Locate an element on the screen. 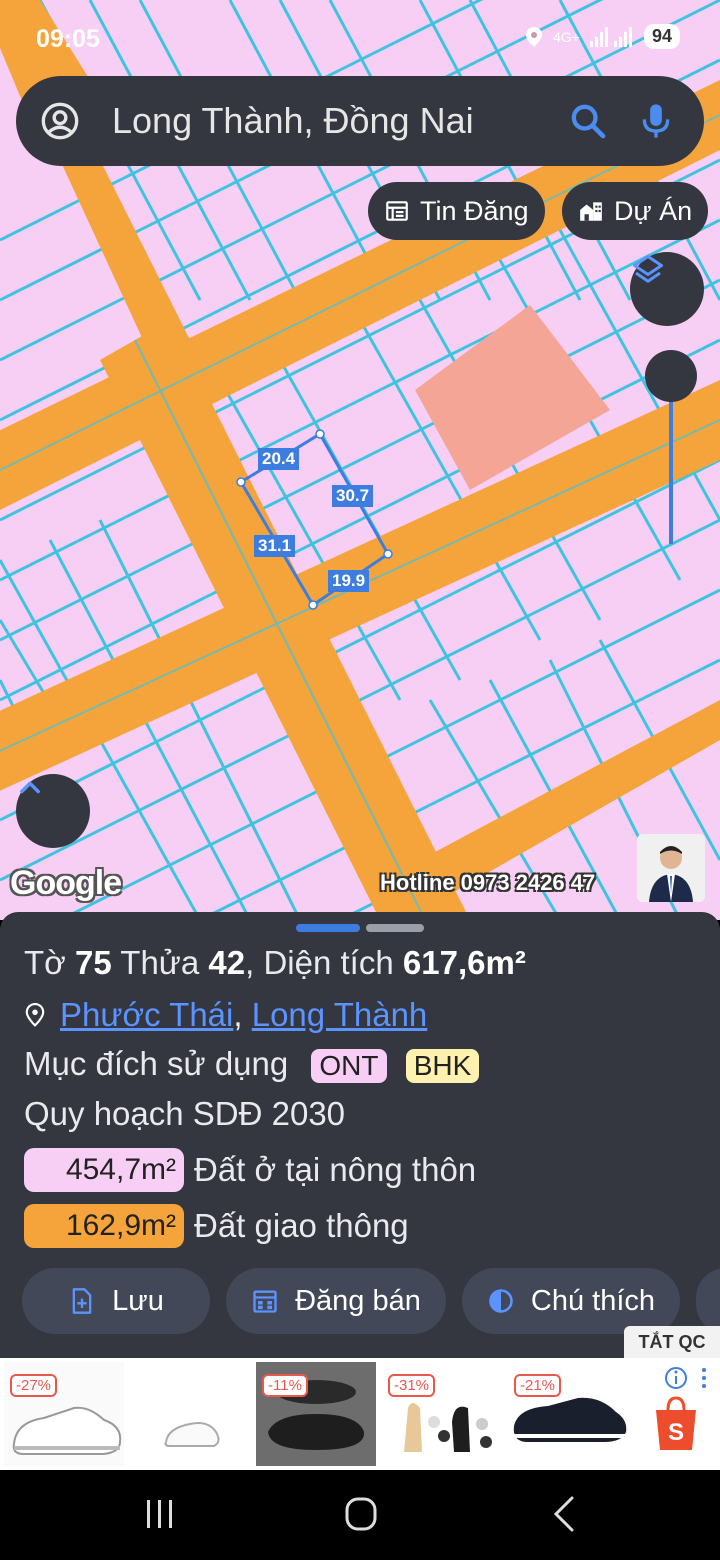 Image resolution: width=720 pixels, height=1560 pixels. district-link: Long Thành is located at coordinates (340, 1014).